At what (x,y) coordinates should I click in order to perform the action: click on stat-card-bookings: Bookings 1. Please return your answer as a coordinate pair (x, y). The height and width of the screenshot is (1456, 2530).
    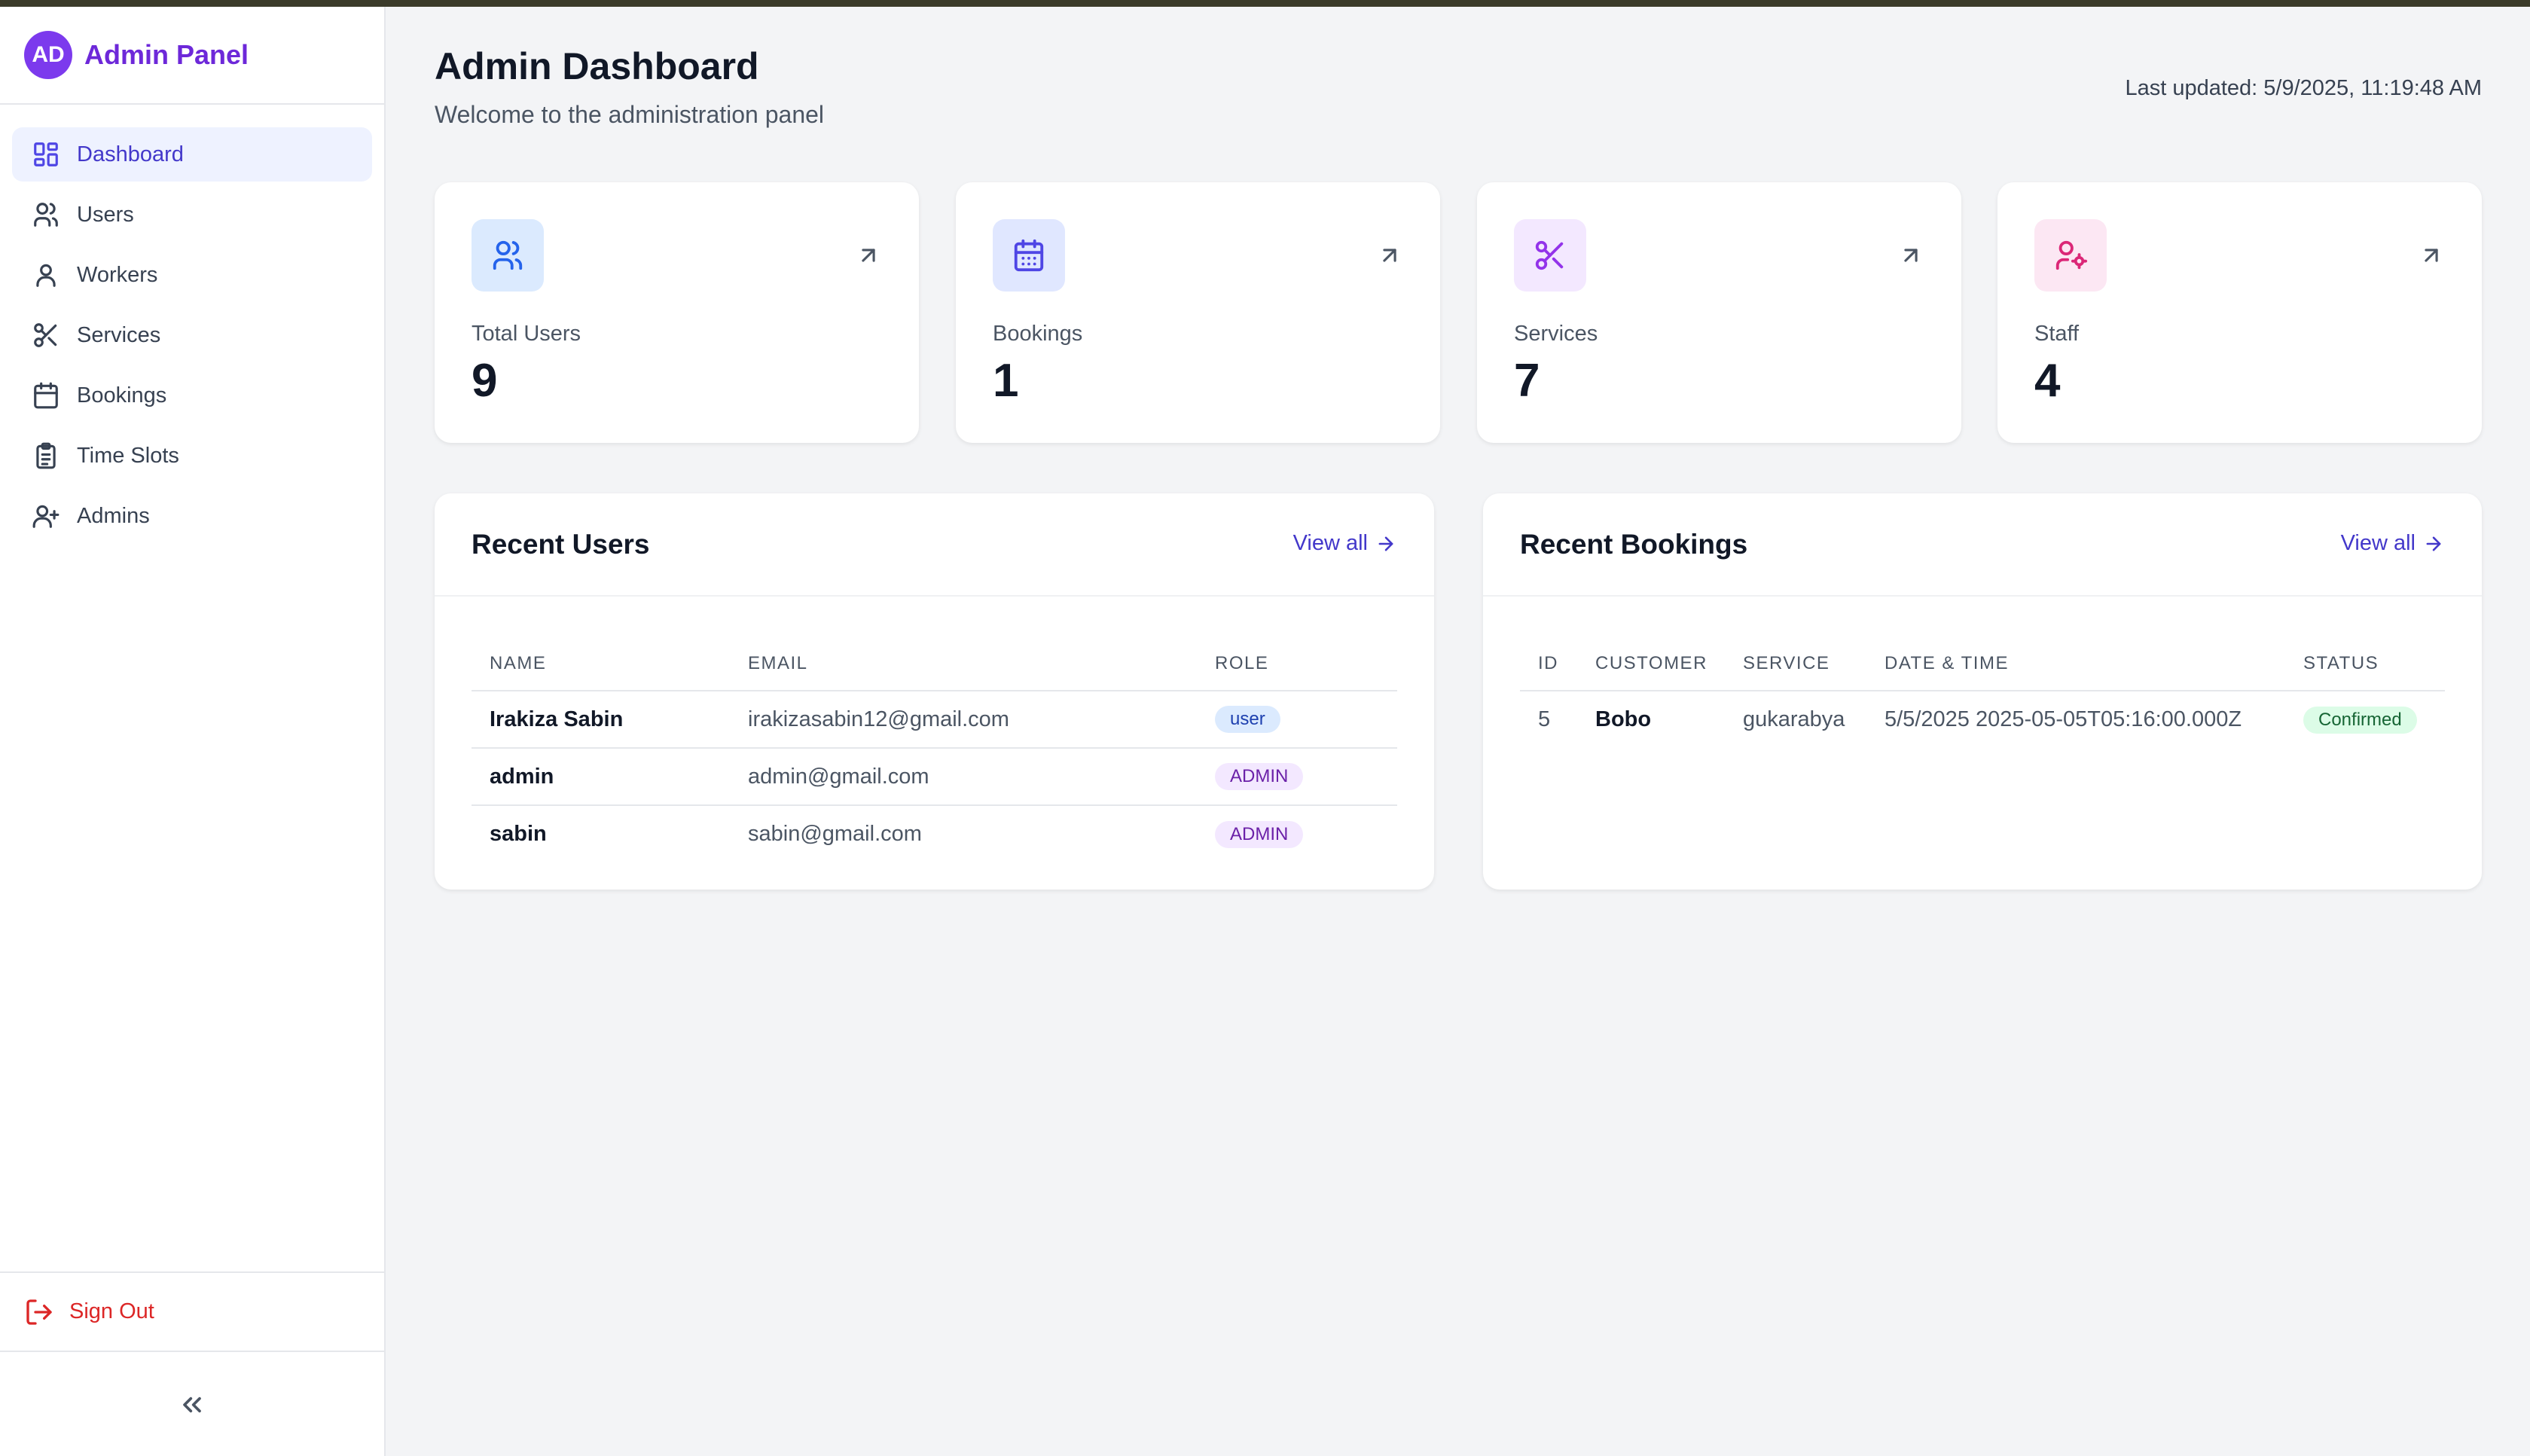
    Looking at the image, I should click on (1198, 312).